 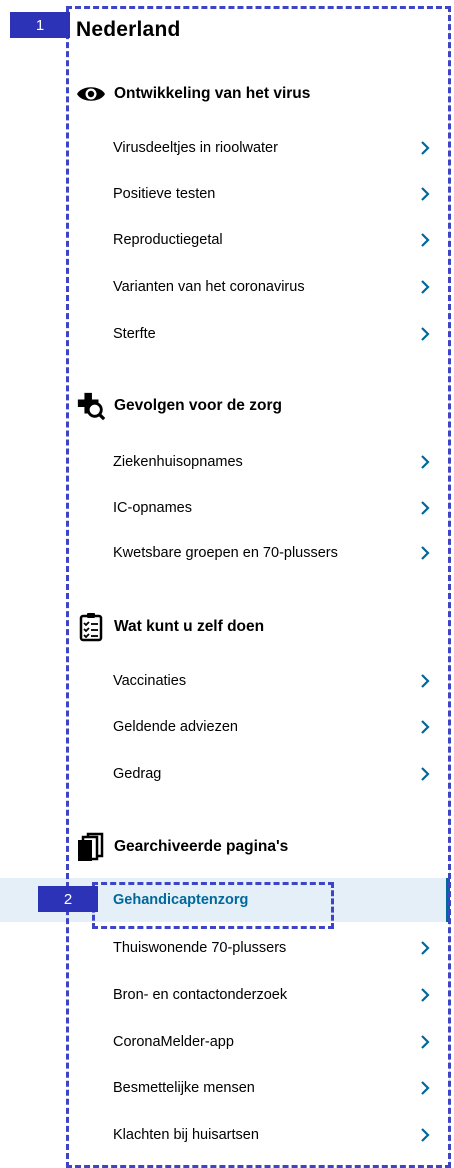 What do you see at coordinates (224, 334) in the screenshot?
I see `nav-item-sterfte: Sterfte` at bounding box center [224, 334].